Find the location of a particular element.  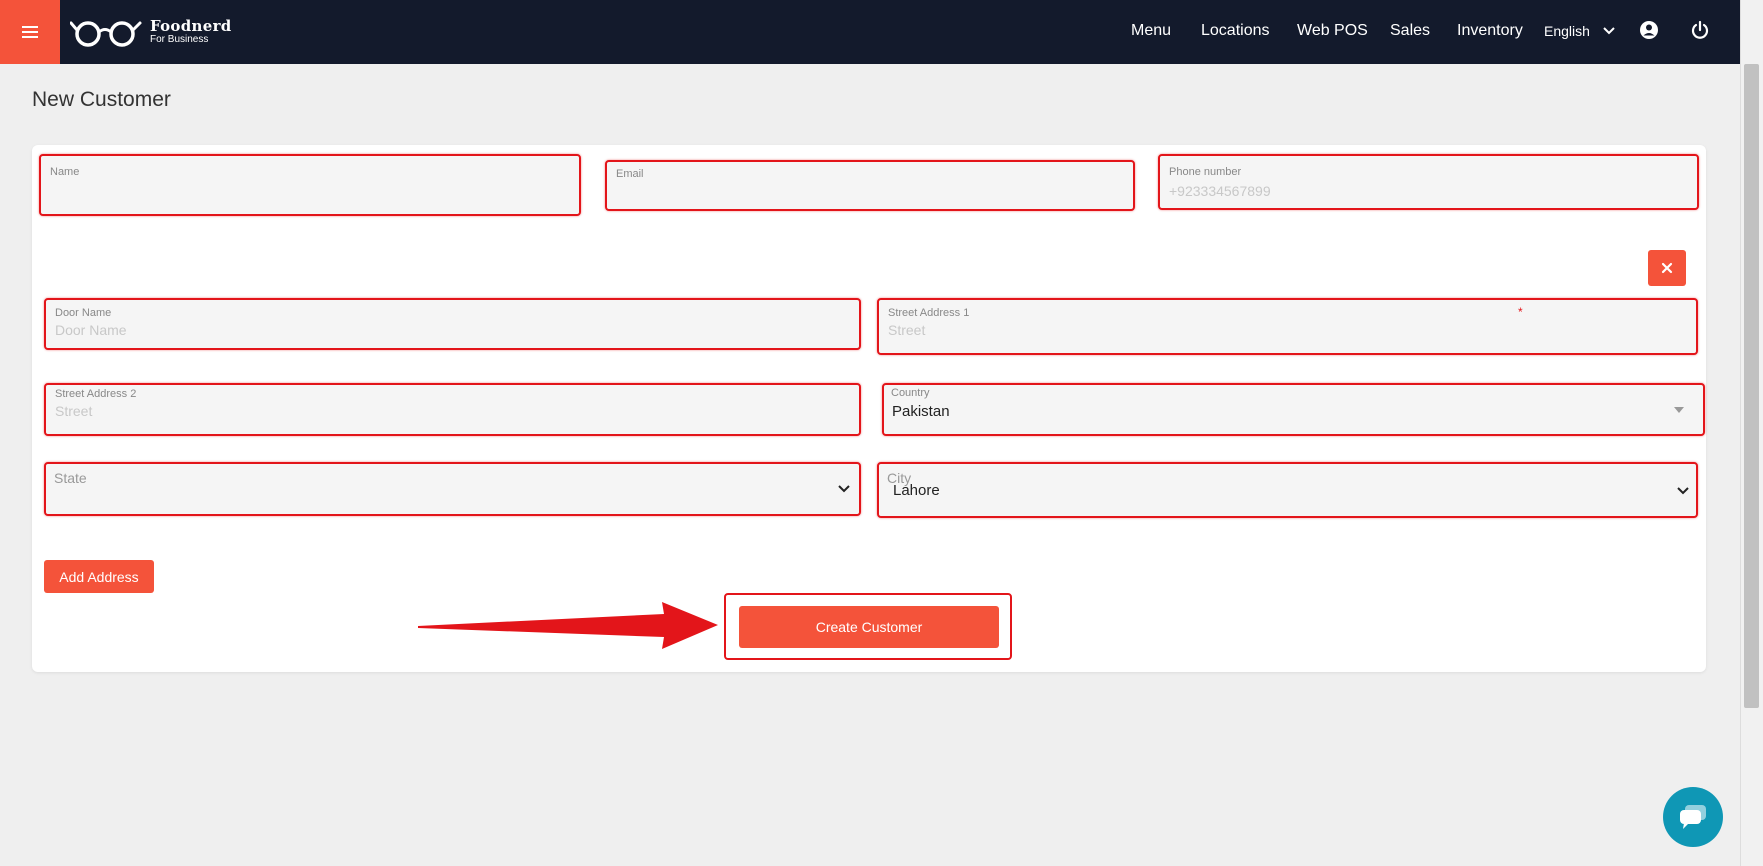

street-address-2-placeholder: Street is located at coordinates (74, 411).